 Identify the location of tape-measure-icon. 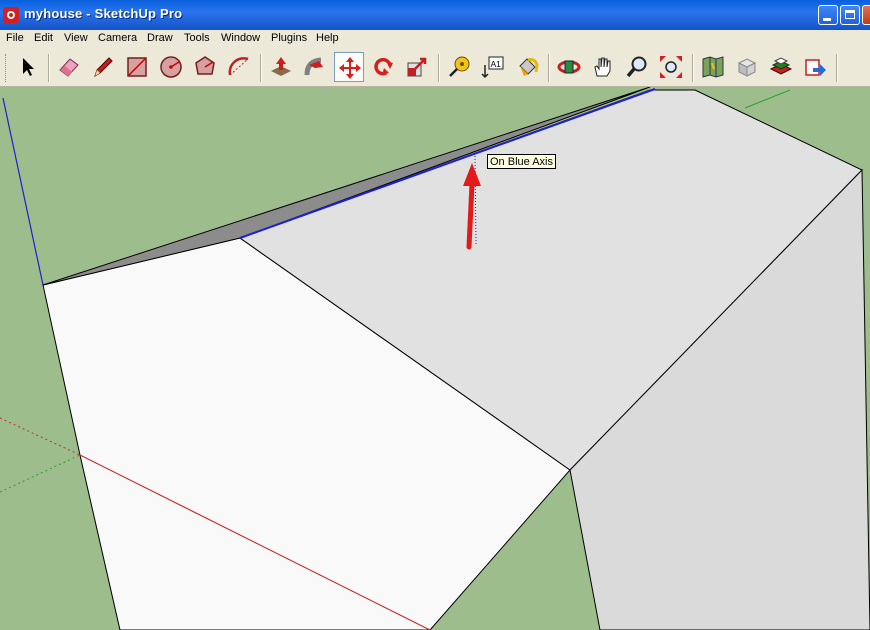
(459, 66).